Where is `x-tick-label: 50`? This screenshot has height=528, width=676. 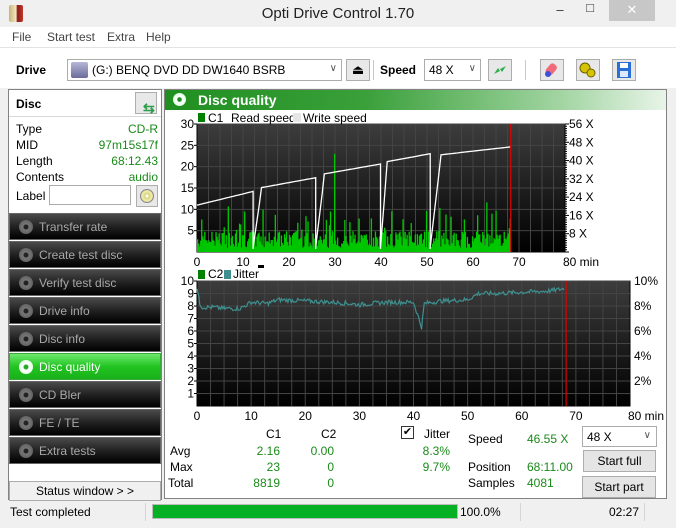 x-tick-label: 50 is located at coordinates (468, 415).